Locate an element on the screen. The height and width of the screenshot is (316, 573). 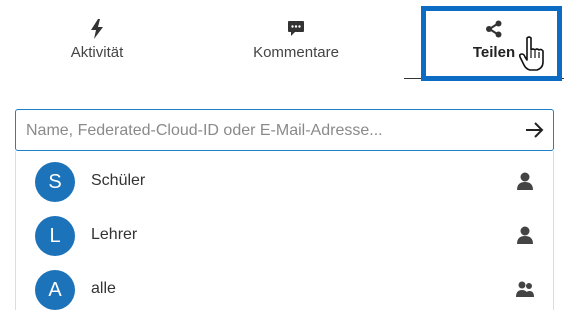
tab-activity: Aktivität is located at coordinates (97, 39).